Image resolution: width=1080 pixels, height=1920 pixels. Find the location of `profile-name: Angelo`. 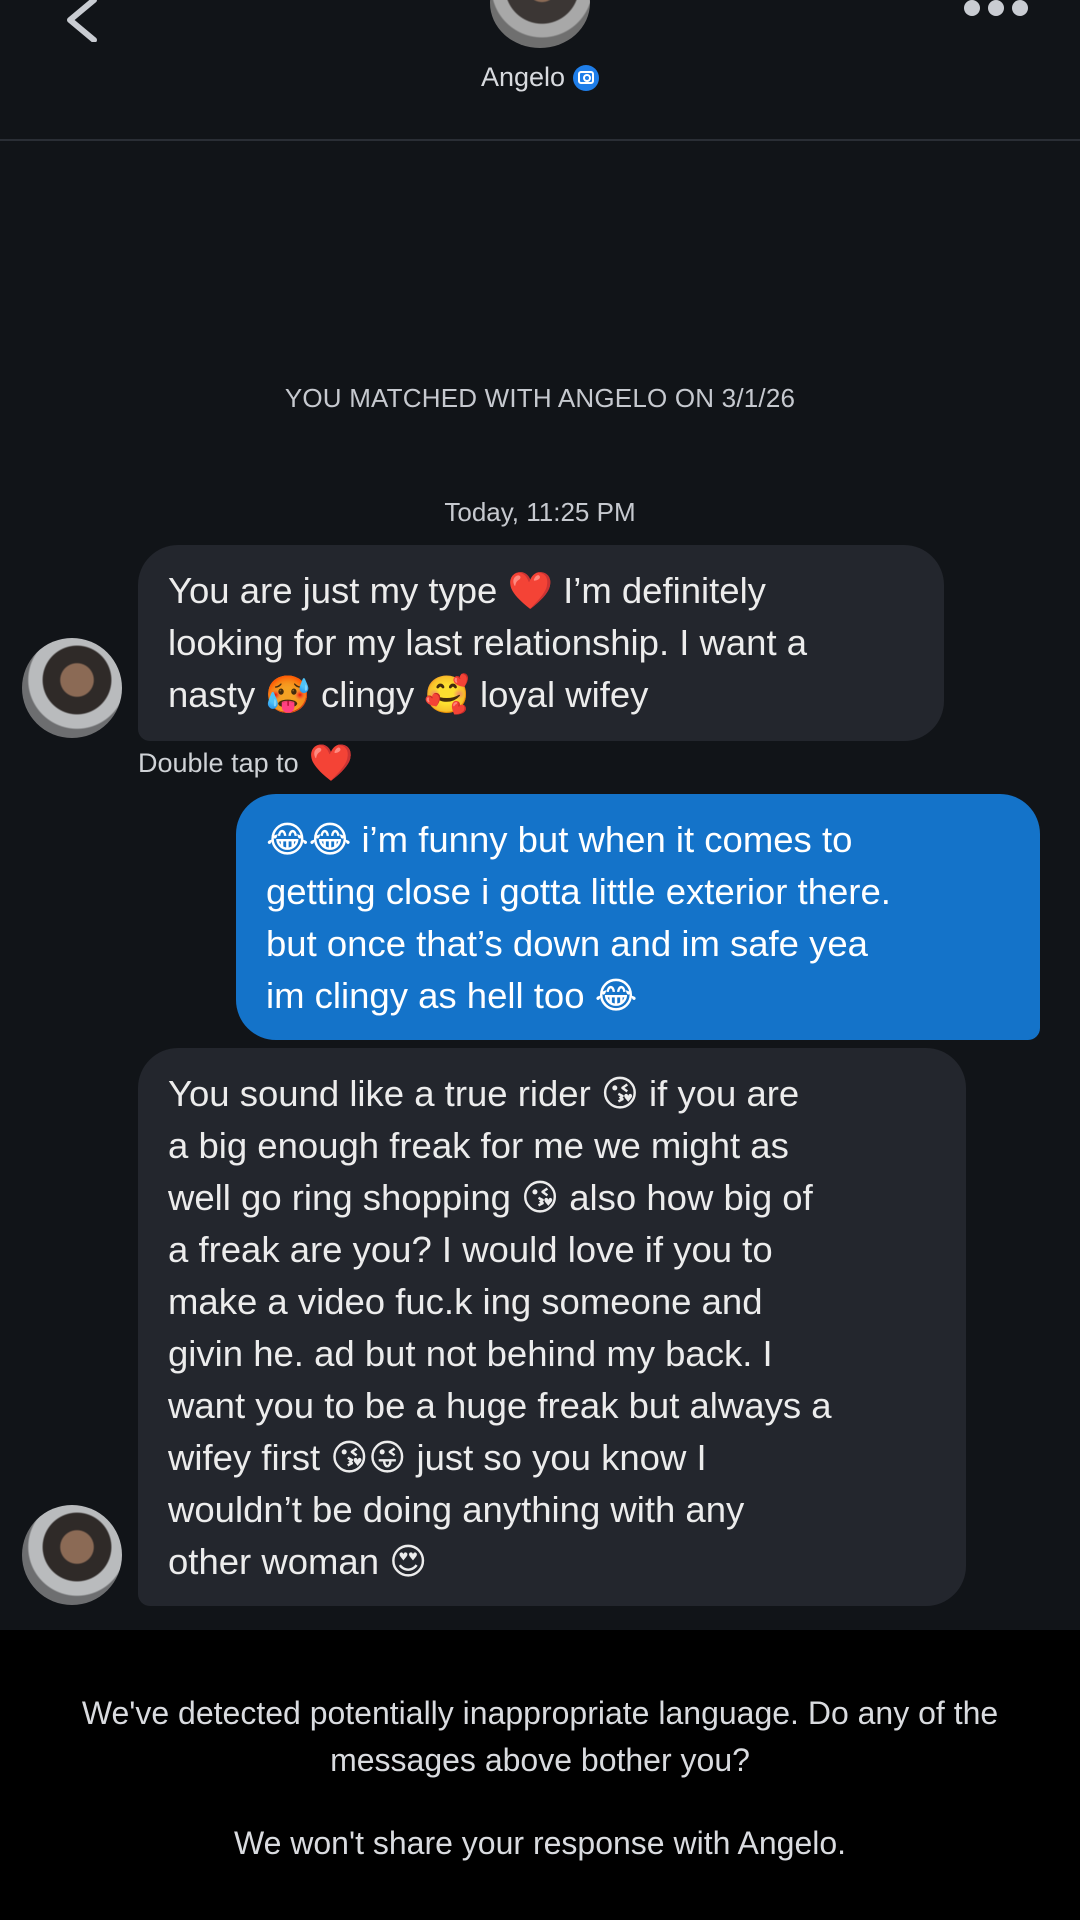

profile-name: Angelo is located at coordinates (540, 77).